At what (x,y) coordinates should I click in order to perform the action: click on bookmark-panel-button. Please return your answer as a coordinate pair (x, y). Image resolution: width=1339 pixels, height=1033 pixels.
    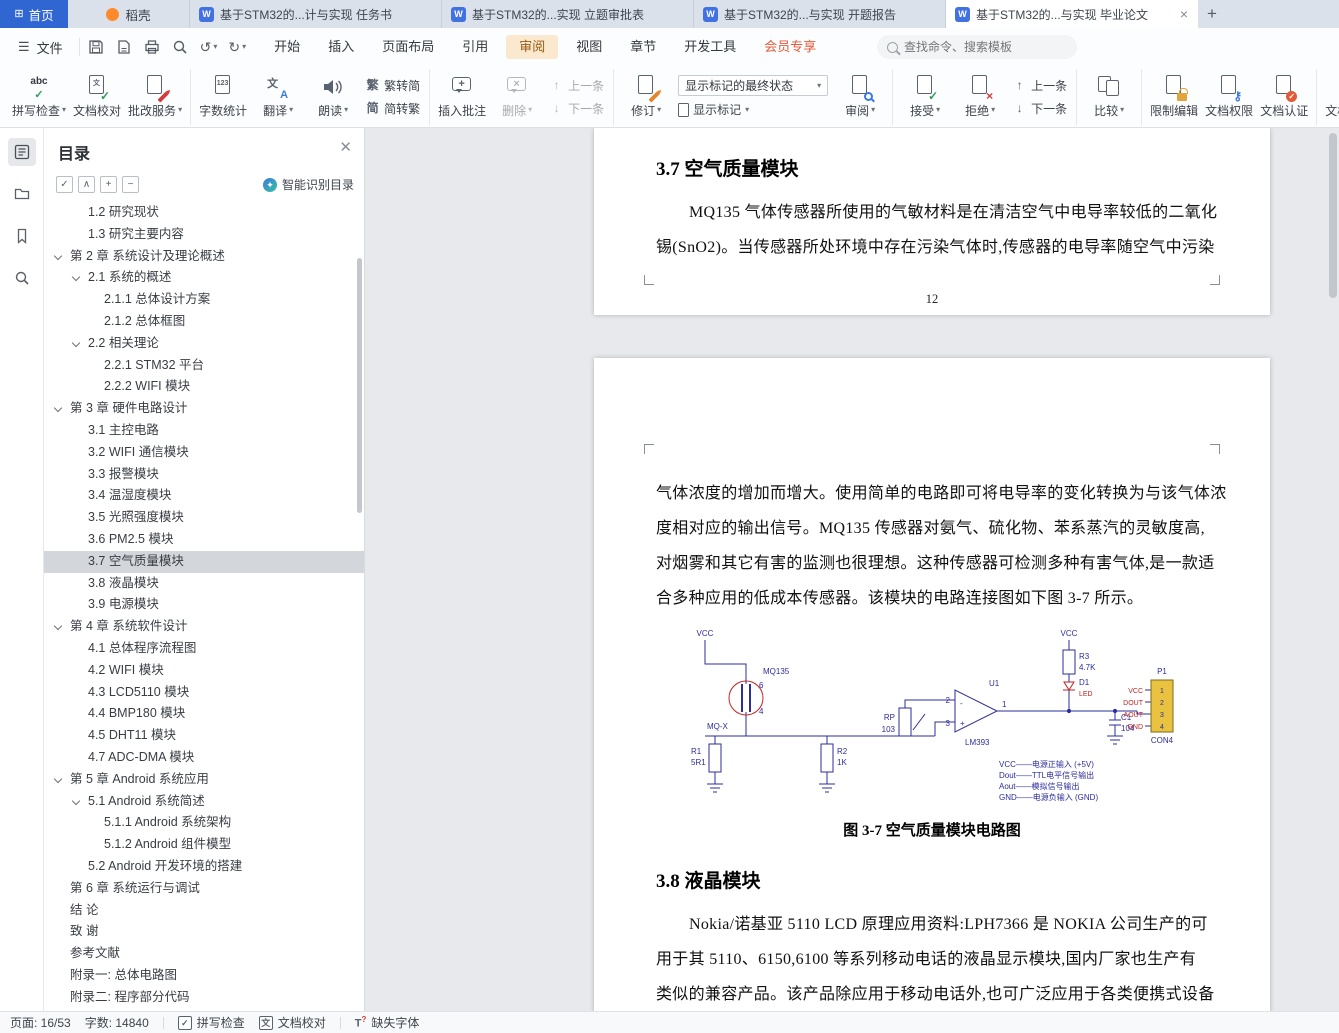
    Looking at the image, I should click on (22, 236).